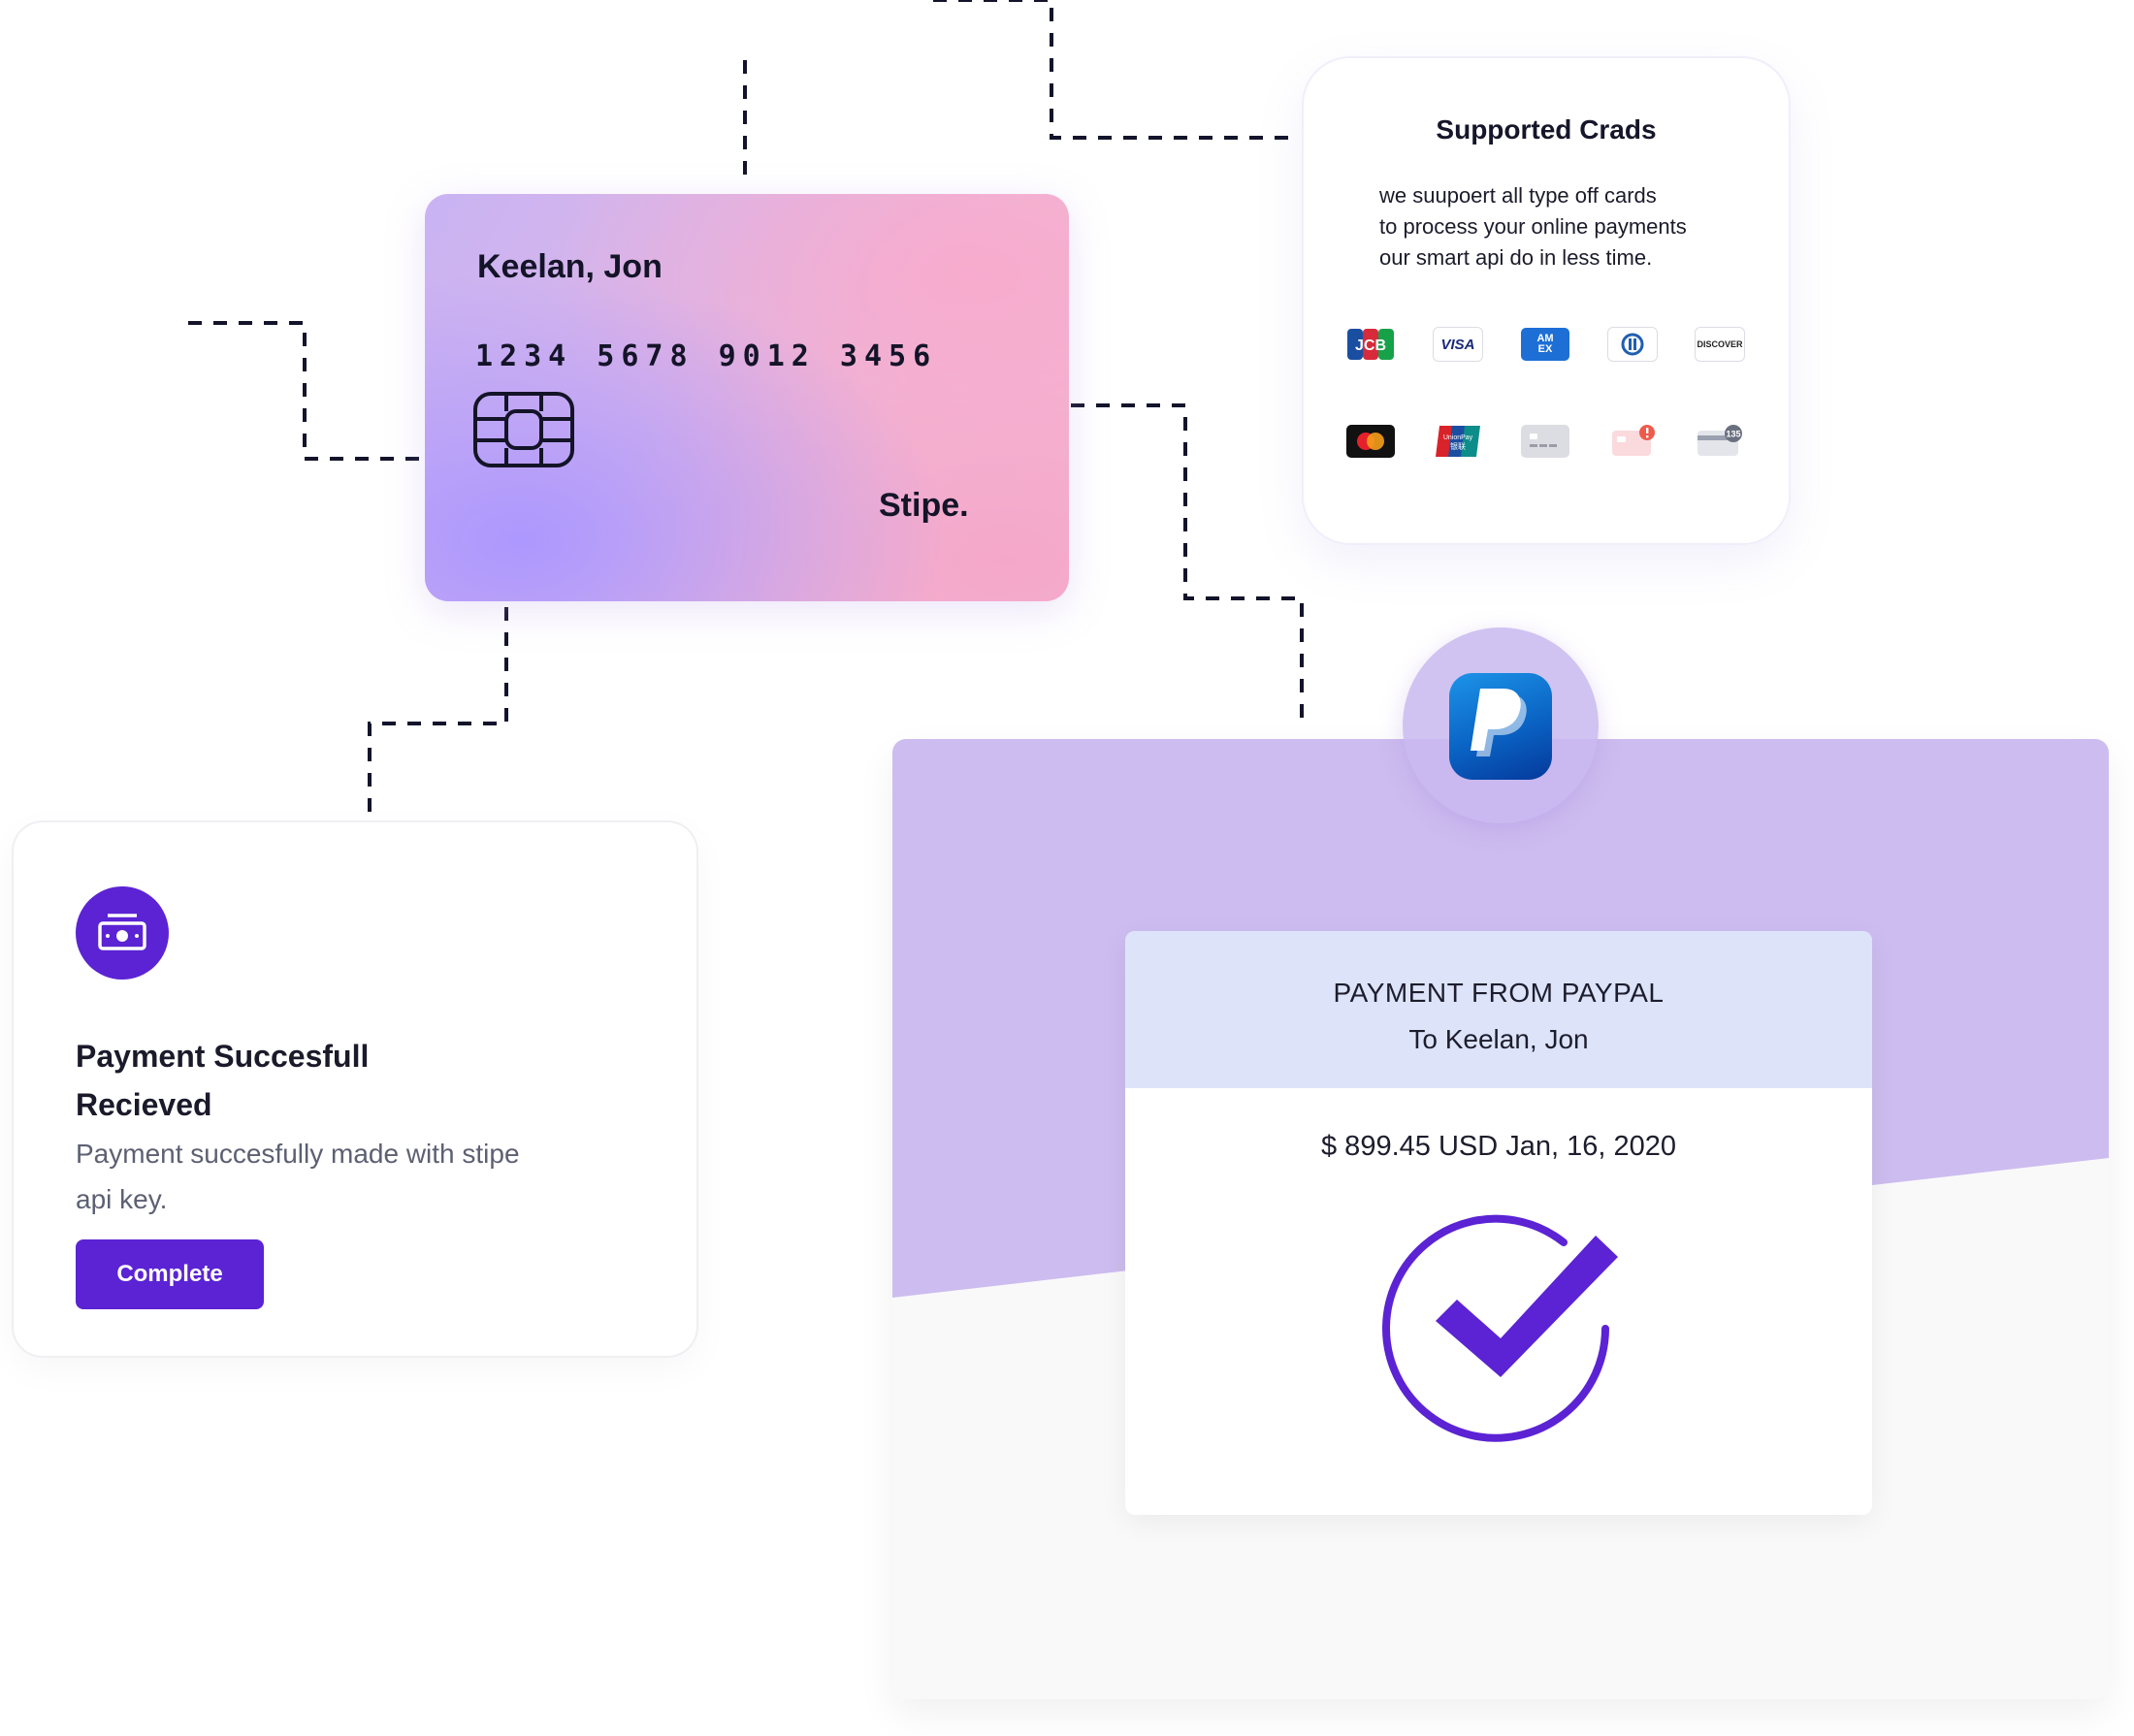  I want to click on mastercard-logo-icon, so click(1370, 441).